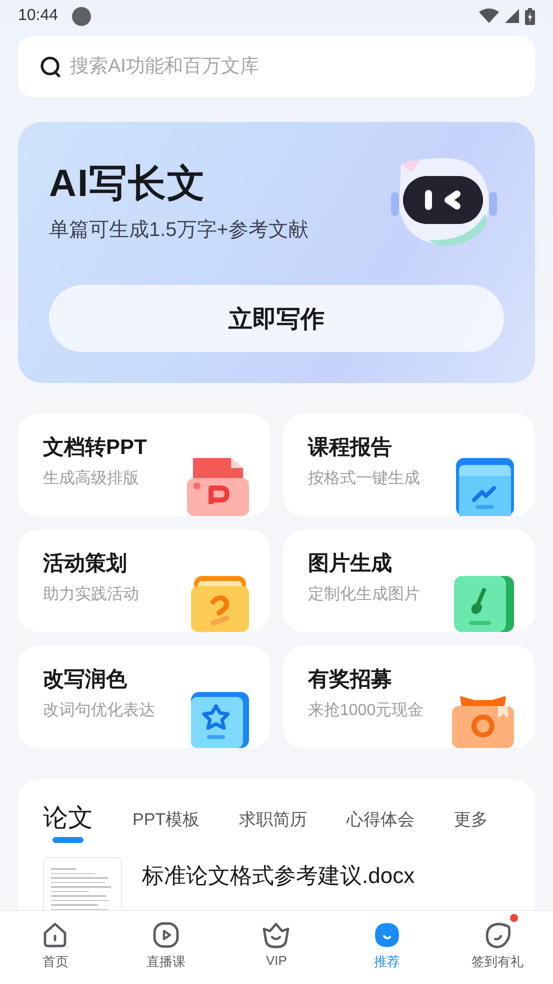 The width and height of the screenshot is (553, 984). I want to click on star-book-icon, so click(220, 720).